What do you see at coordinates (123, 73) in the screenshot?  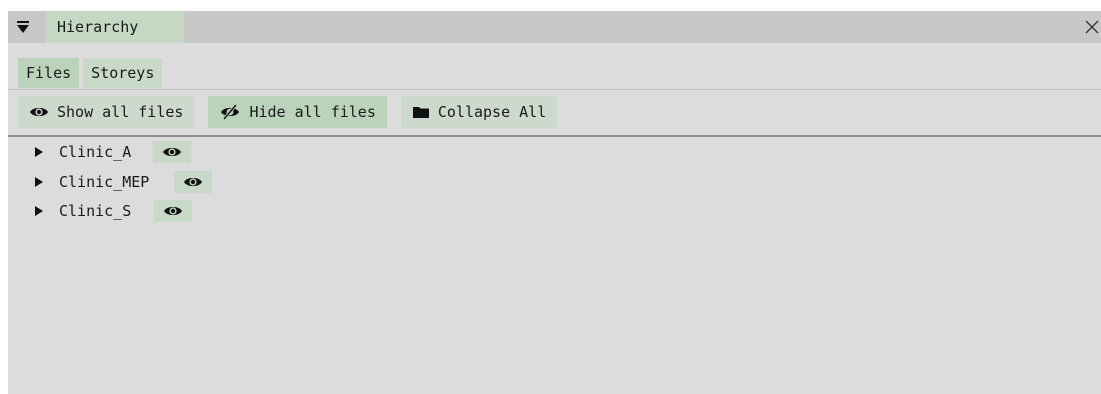 I see `tab-storeys: Storeys` at bounding box center [123, 73].